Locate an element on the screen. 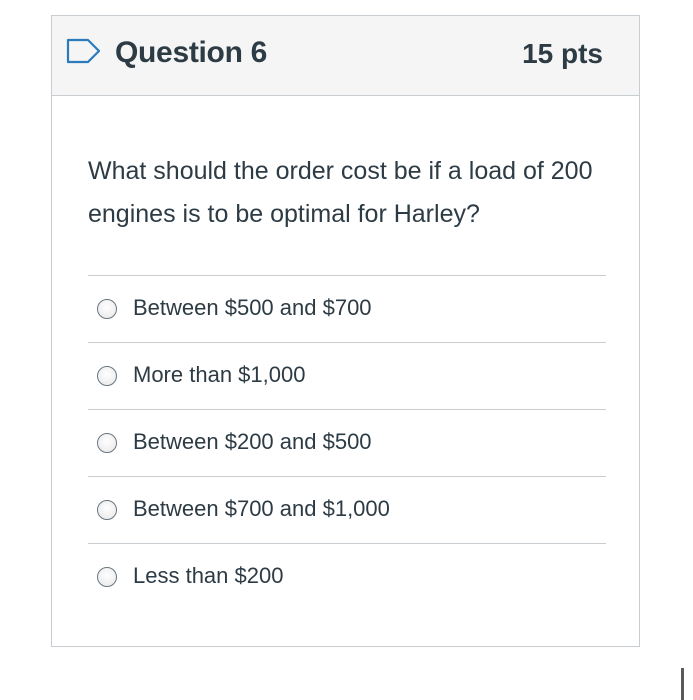 This screenshot has height=700, width=693. answer-option-3: Between $200 and $500 is located at coordinates (347, 442).